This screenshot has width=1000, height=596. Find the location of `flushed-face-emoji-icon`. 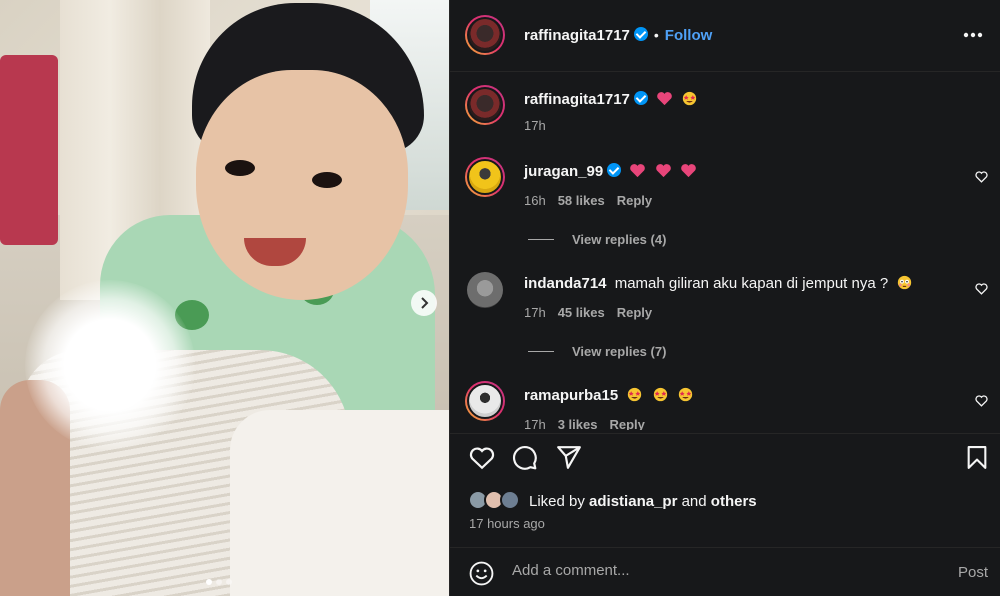

flushed-face-emoji-icon is located at coordinates (905, 282).